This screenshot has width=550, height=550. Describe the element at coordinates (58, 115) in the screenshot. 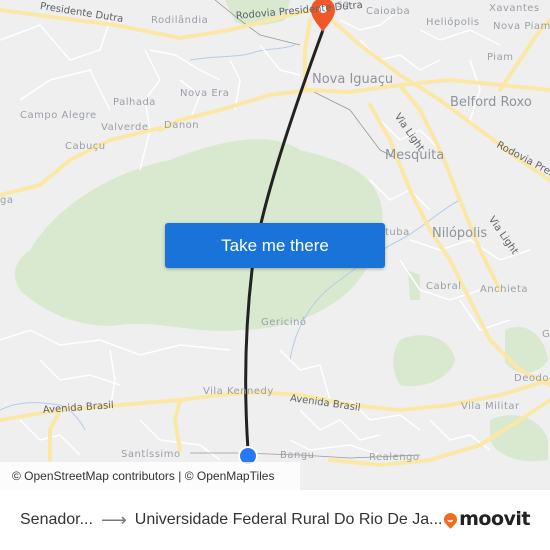

I see `place-label: Campo Alegre` at that location.